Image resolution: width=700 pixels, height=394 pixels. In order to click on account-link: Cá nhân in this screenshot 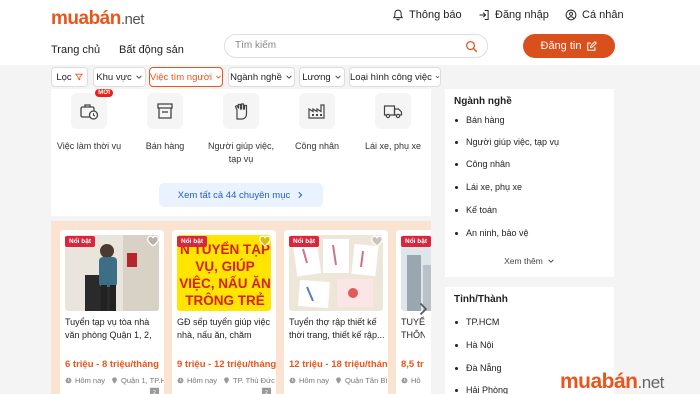, I will do `click(594, 15)`.